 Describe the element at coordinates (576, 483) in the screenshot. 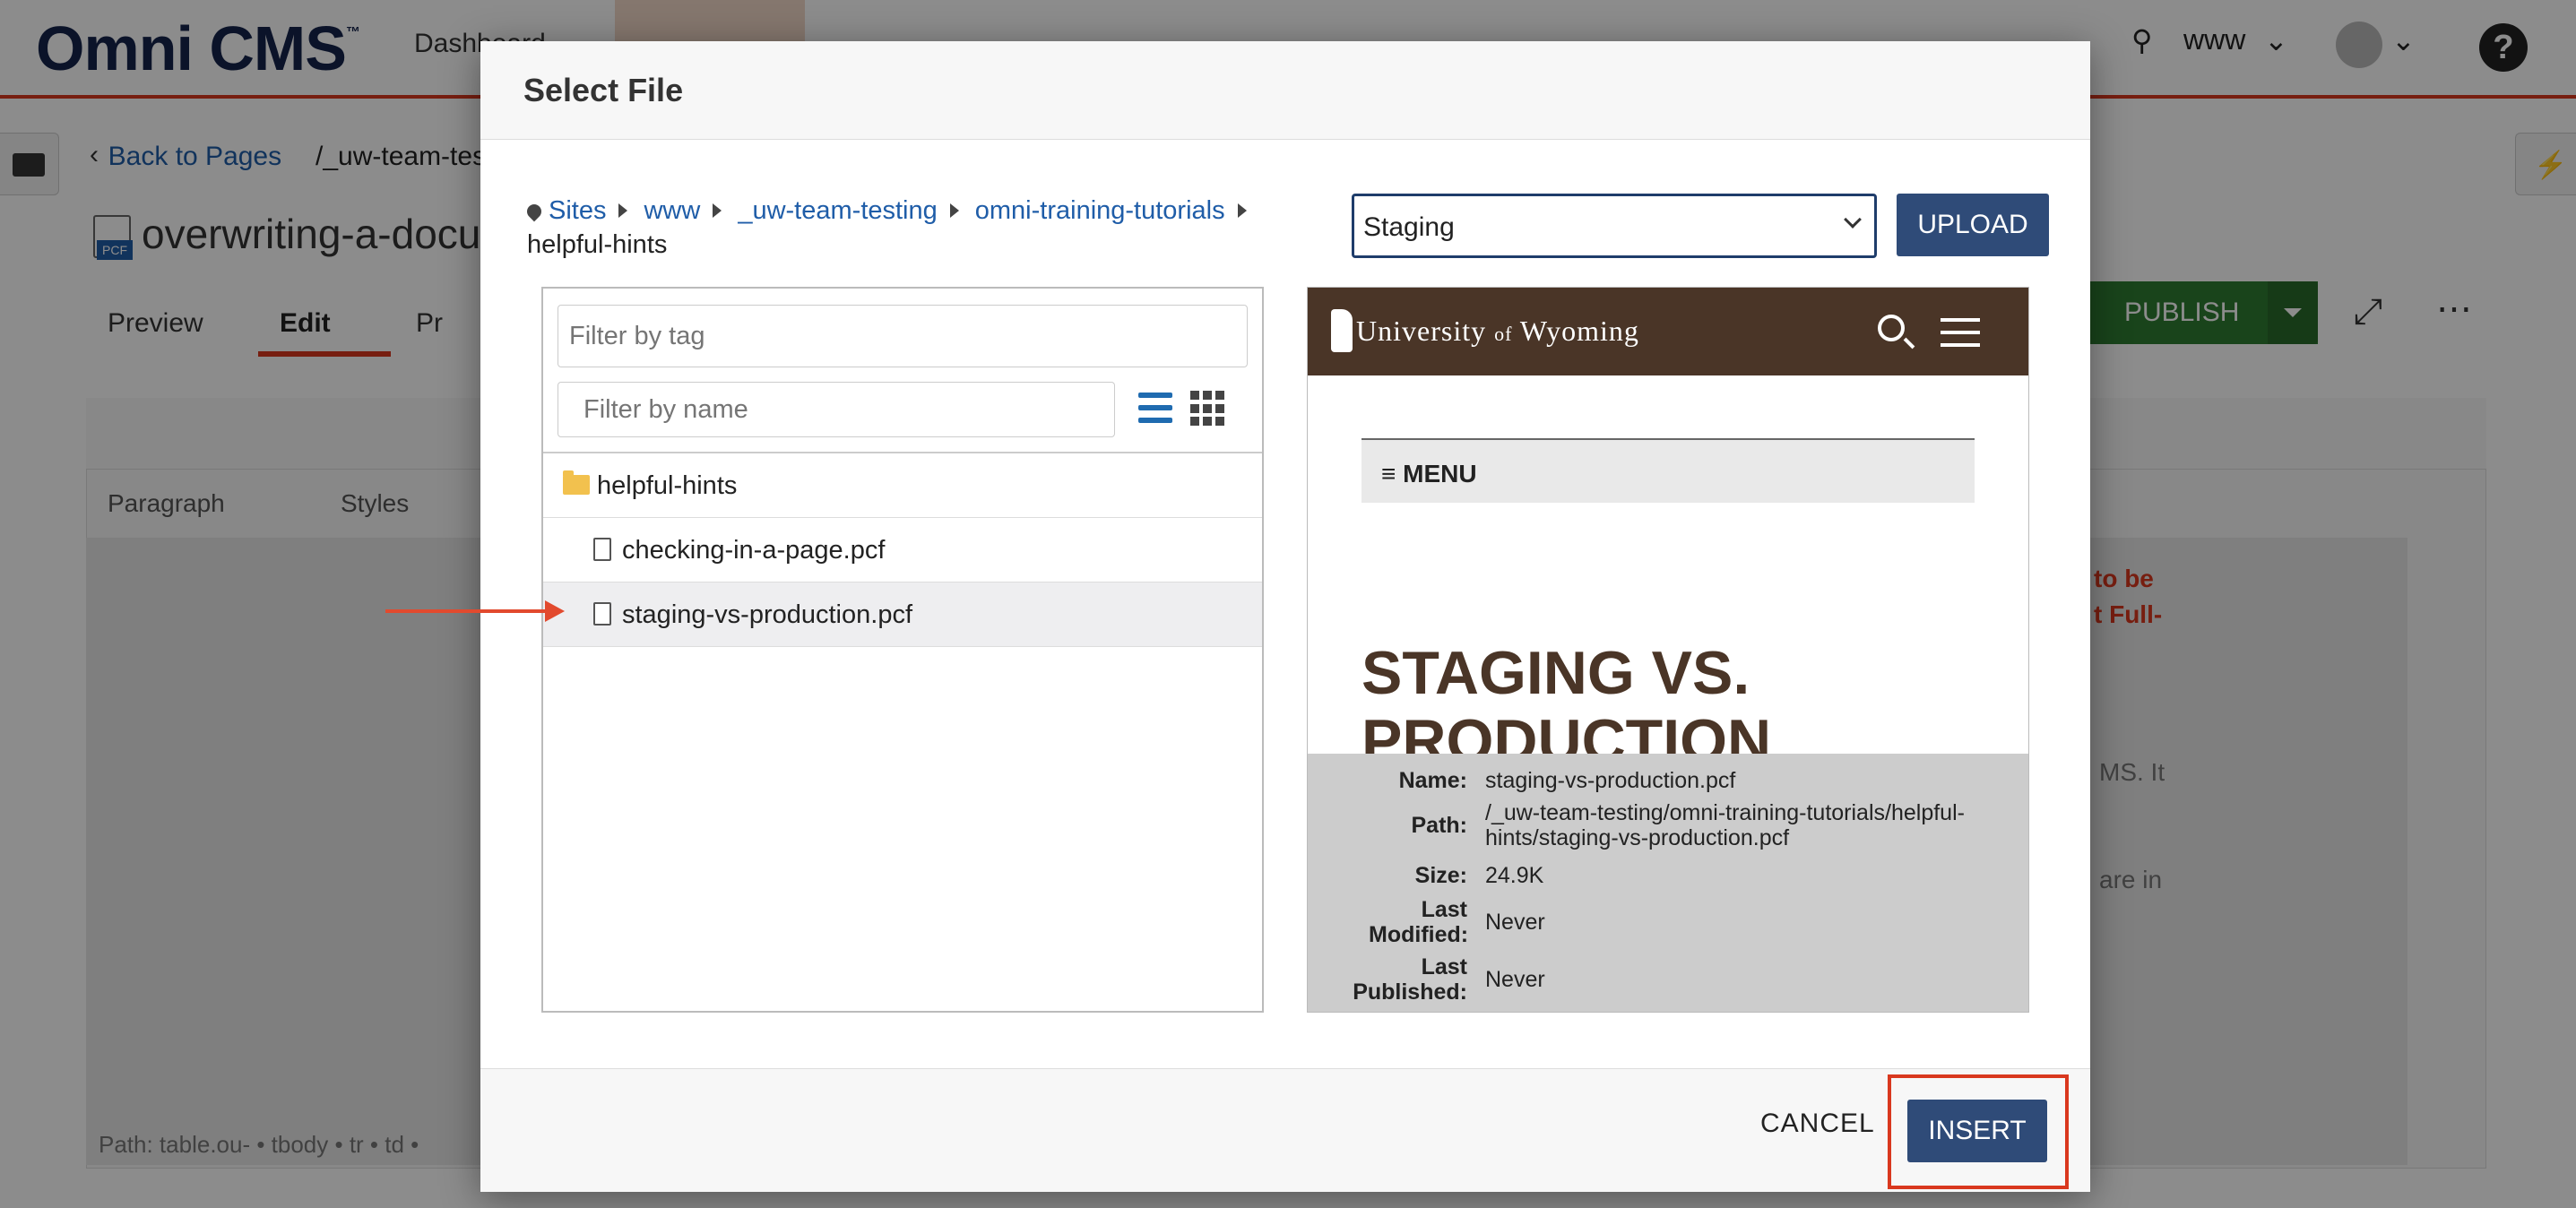

I see `folder-icon` at that location.